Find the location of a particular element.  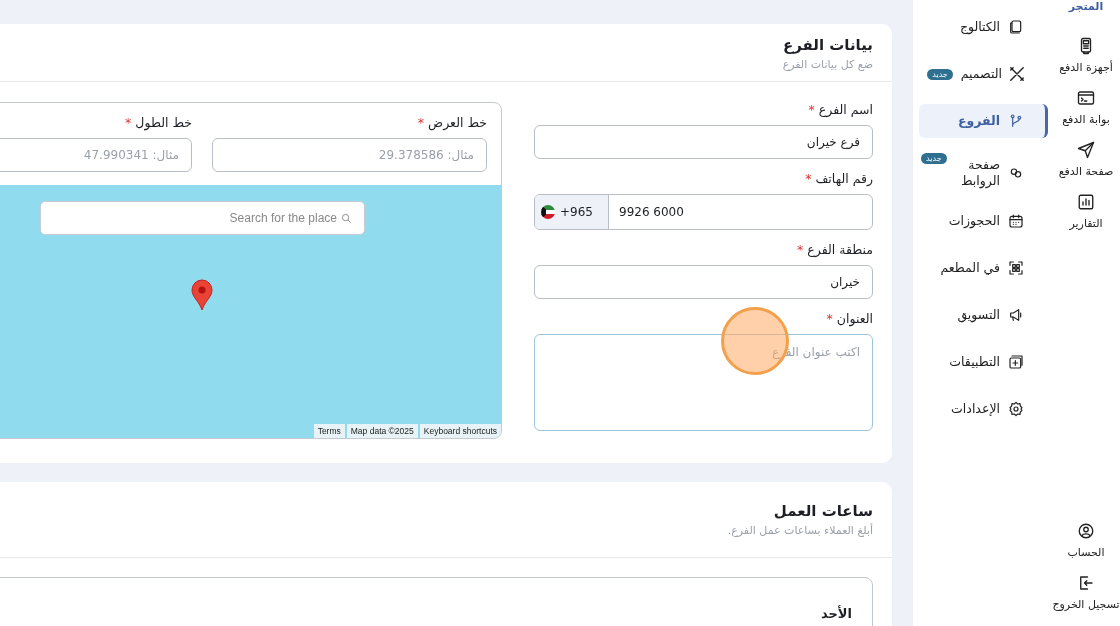

day-label: الأحد is located at coordinates (836, 613).